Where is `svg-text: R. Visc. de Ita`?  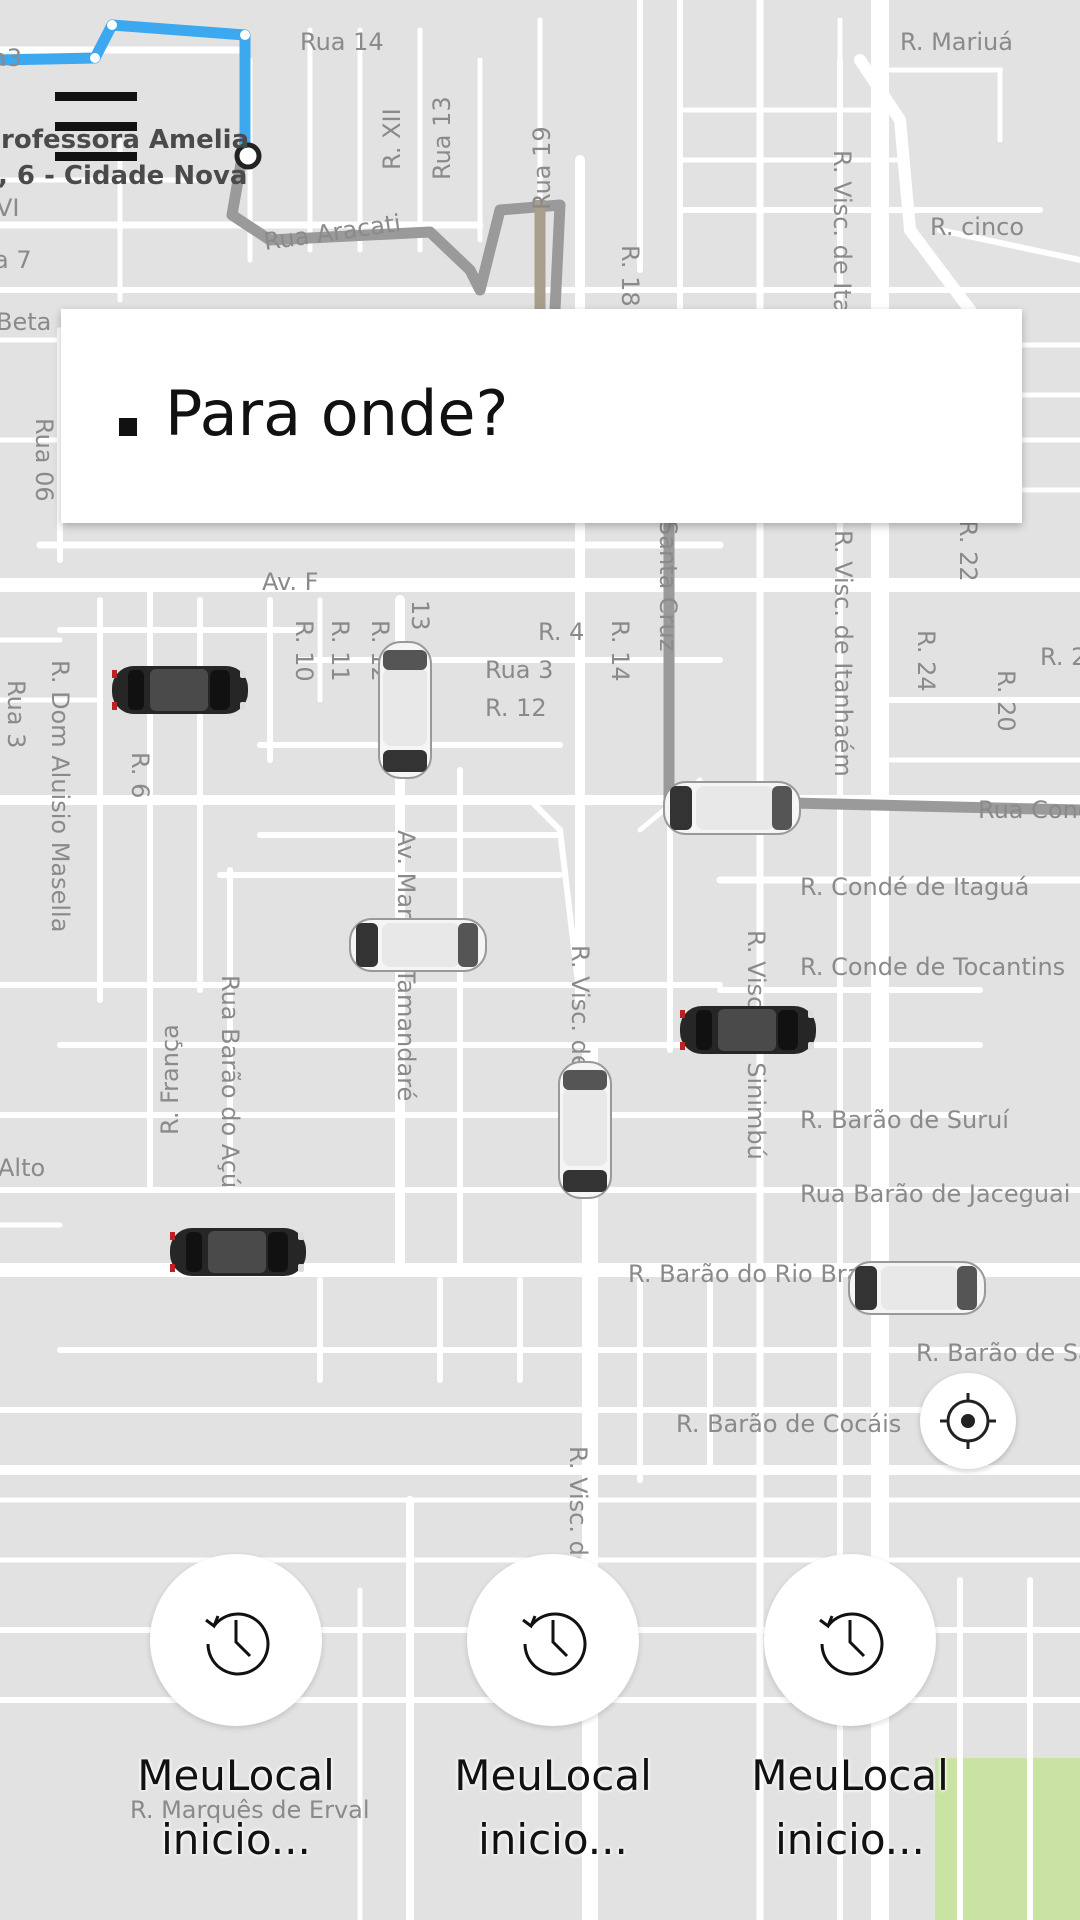
svg-text: R. Visc. de Ita is located at coordinates (842, 231).